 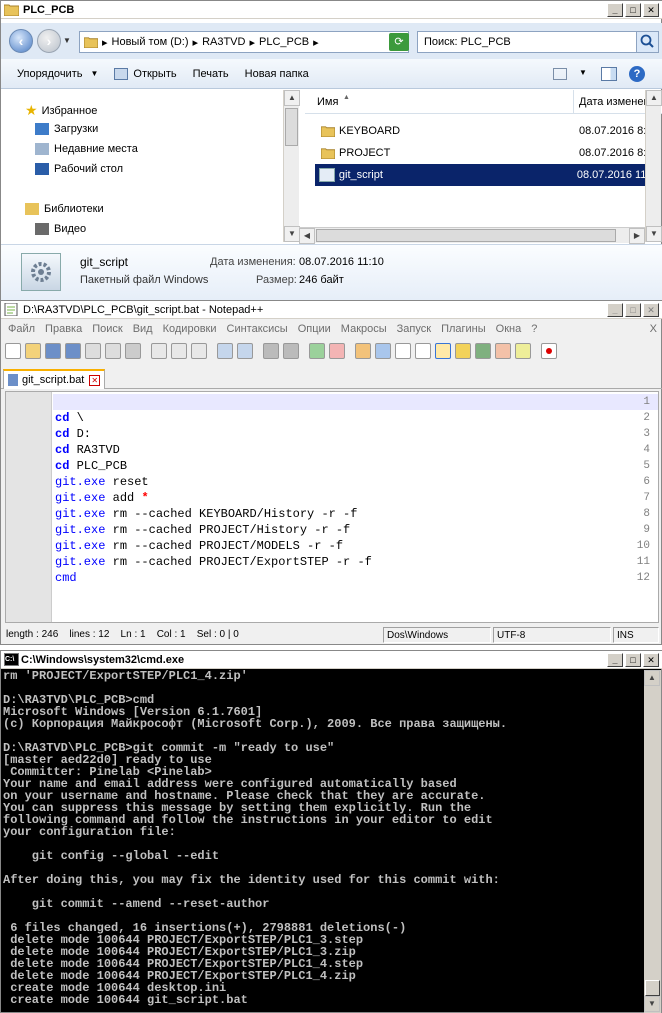 I want to click on menu-search: Поиск, so click(x=107, y=329).